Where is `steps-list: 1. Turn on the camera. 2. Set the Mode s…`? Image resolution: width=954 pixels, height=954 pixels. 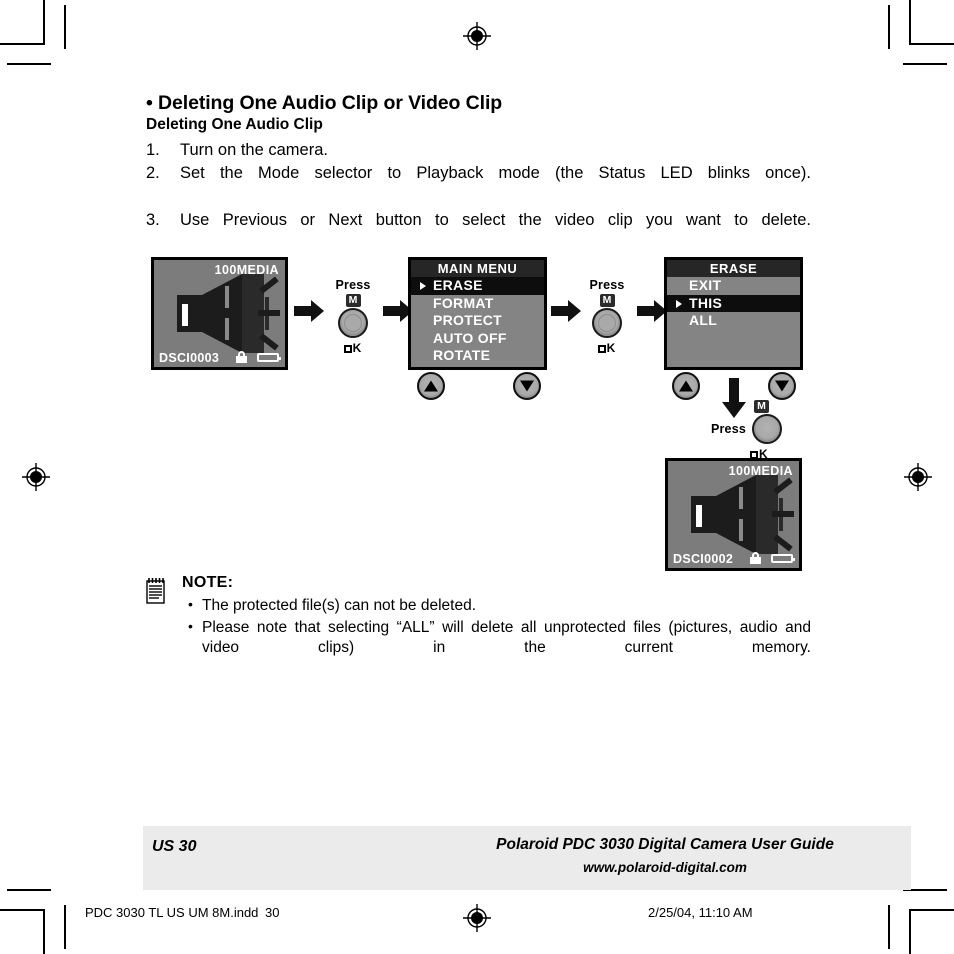
steps-list: 1. Turn on the camera. 2. Set the Mode s… is located at coordinates (478, 197).